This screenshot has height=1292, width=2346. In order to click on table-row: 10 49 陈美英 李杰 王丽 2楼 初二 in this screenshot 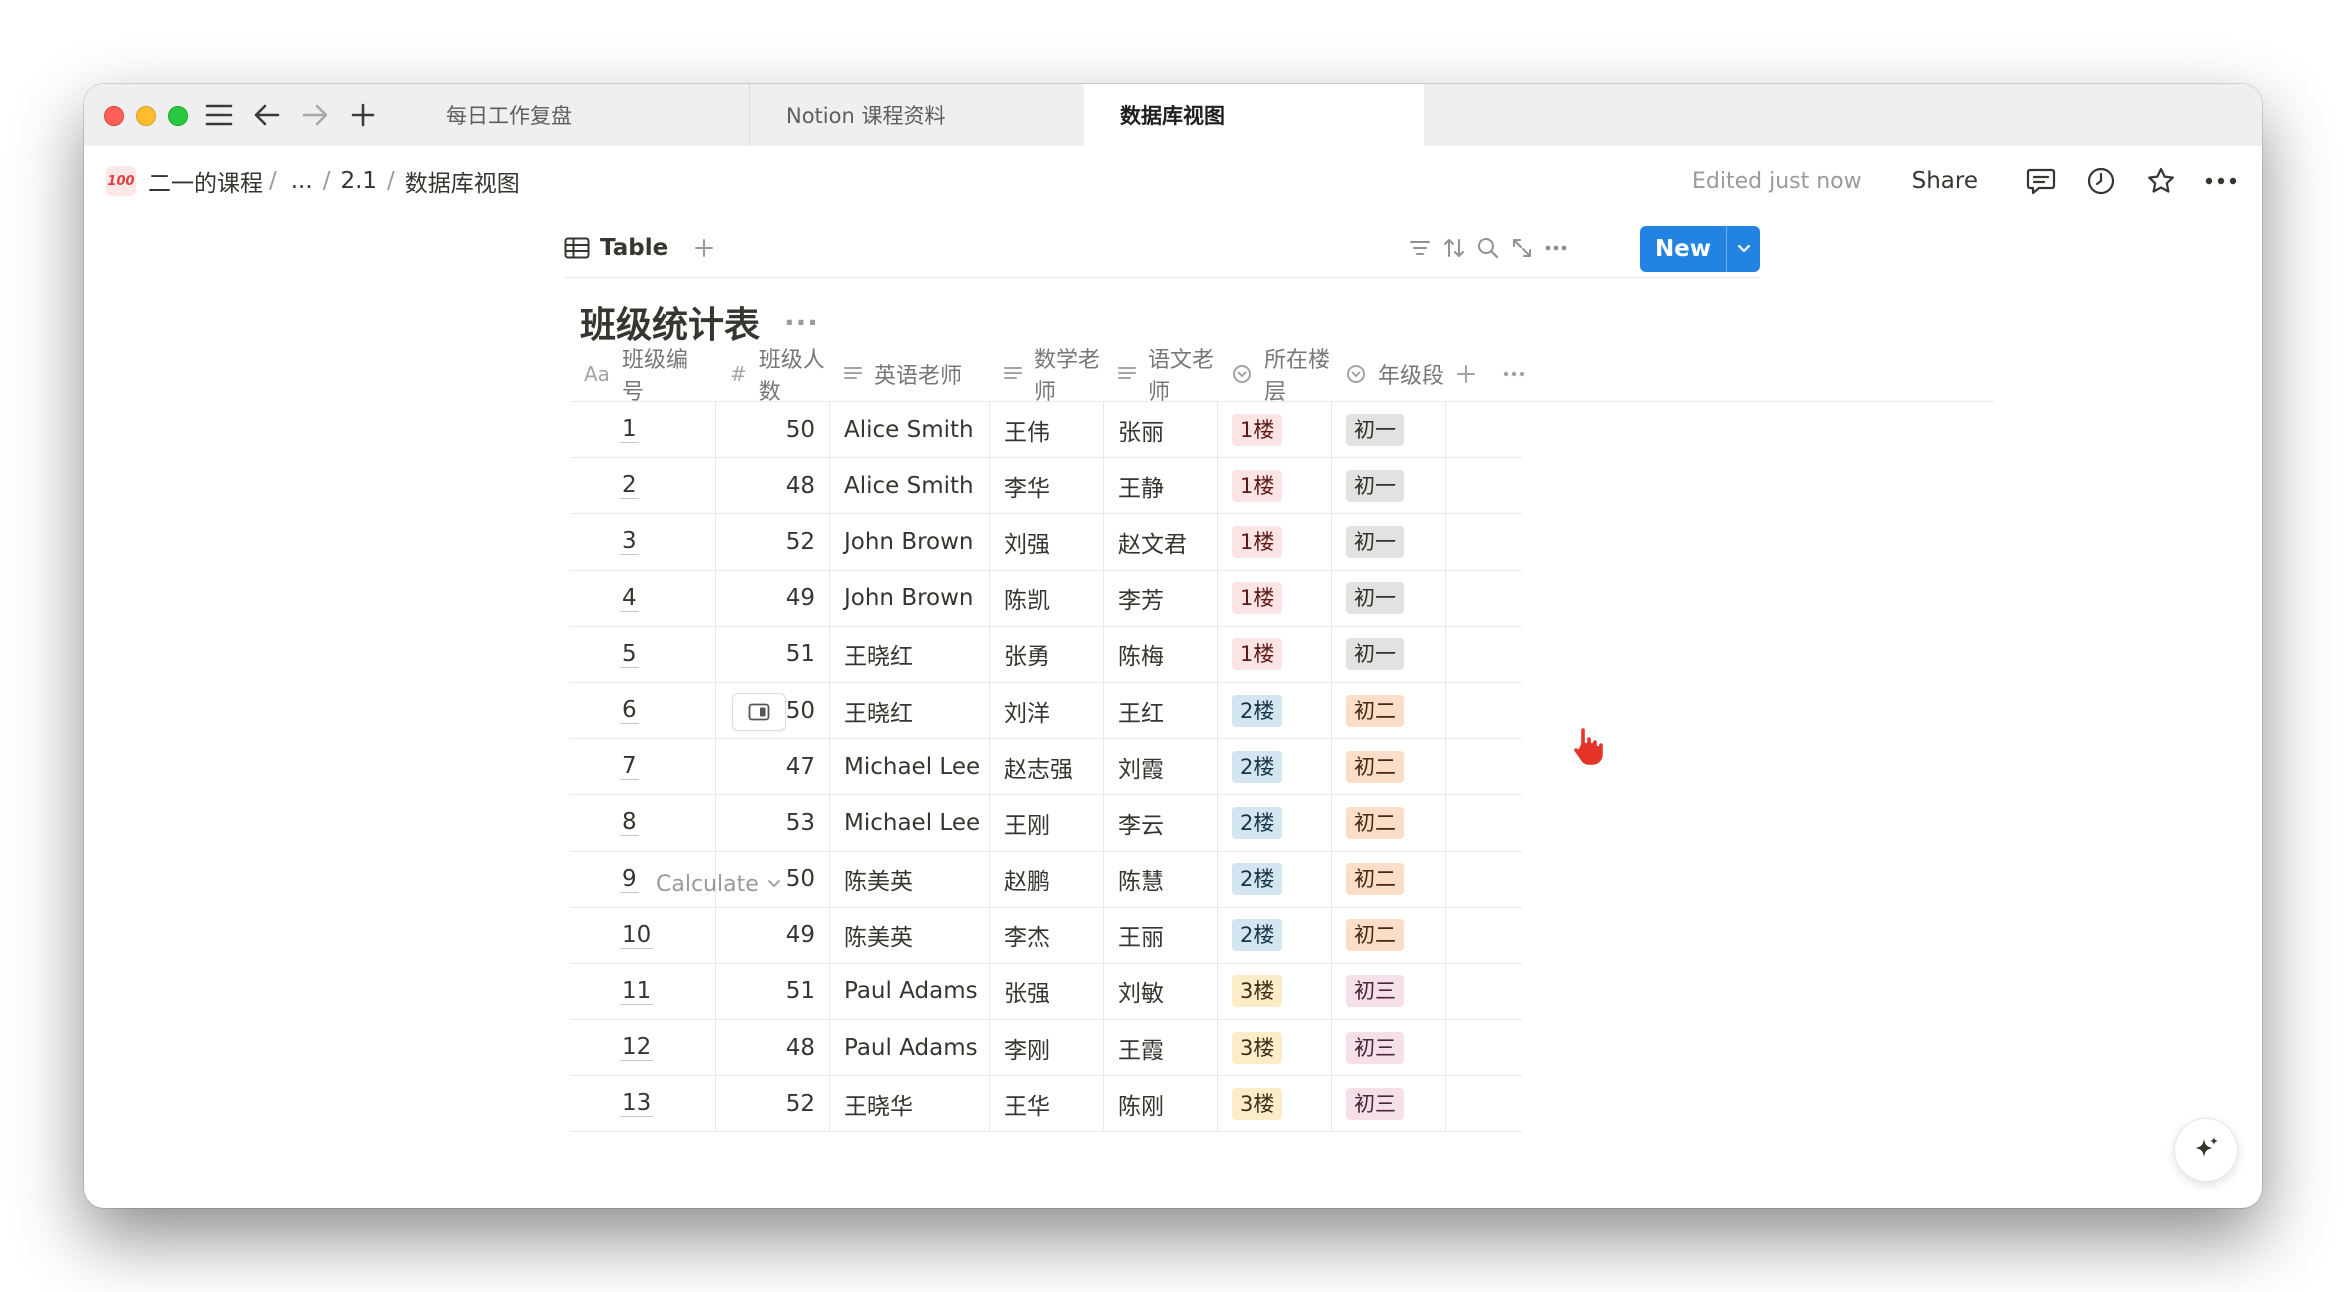, I will do `click(1046, 935)`.